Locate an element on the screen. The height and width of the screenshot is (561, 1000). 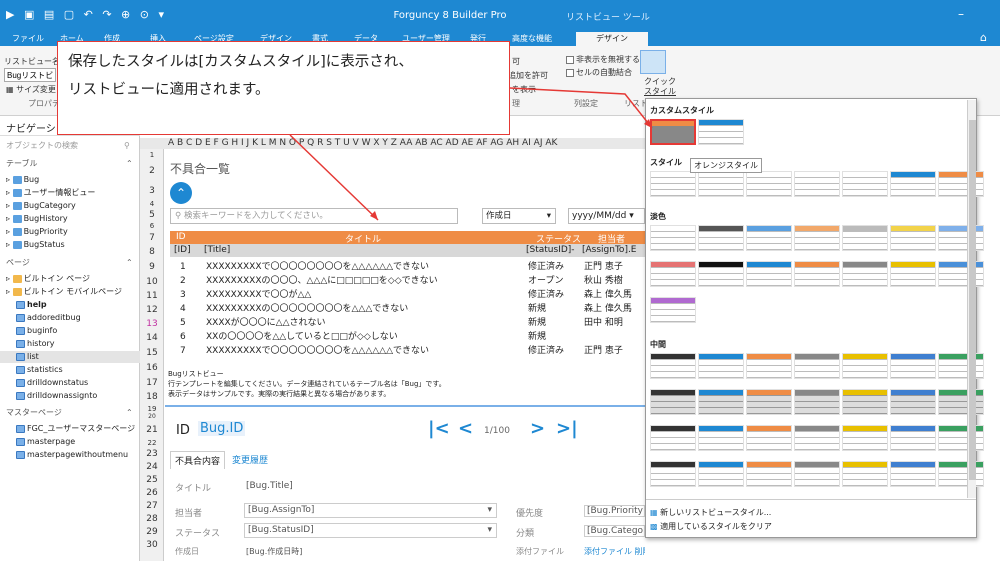
created-value: [Bug.作成日時] is located at coordinates (274, 551).